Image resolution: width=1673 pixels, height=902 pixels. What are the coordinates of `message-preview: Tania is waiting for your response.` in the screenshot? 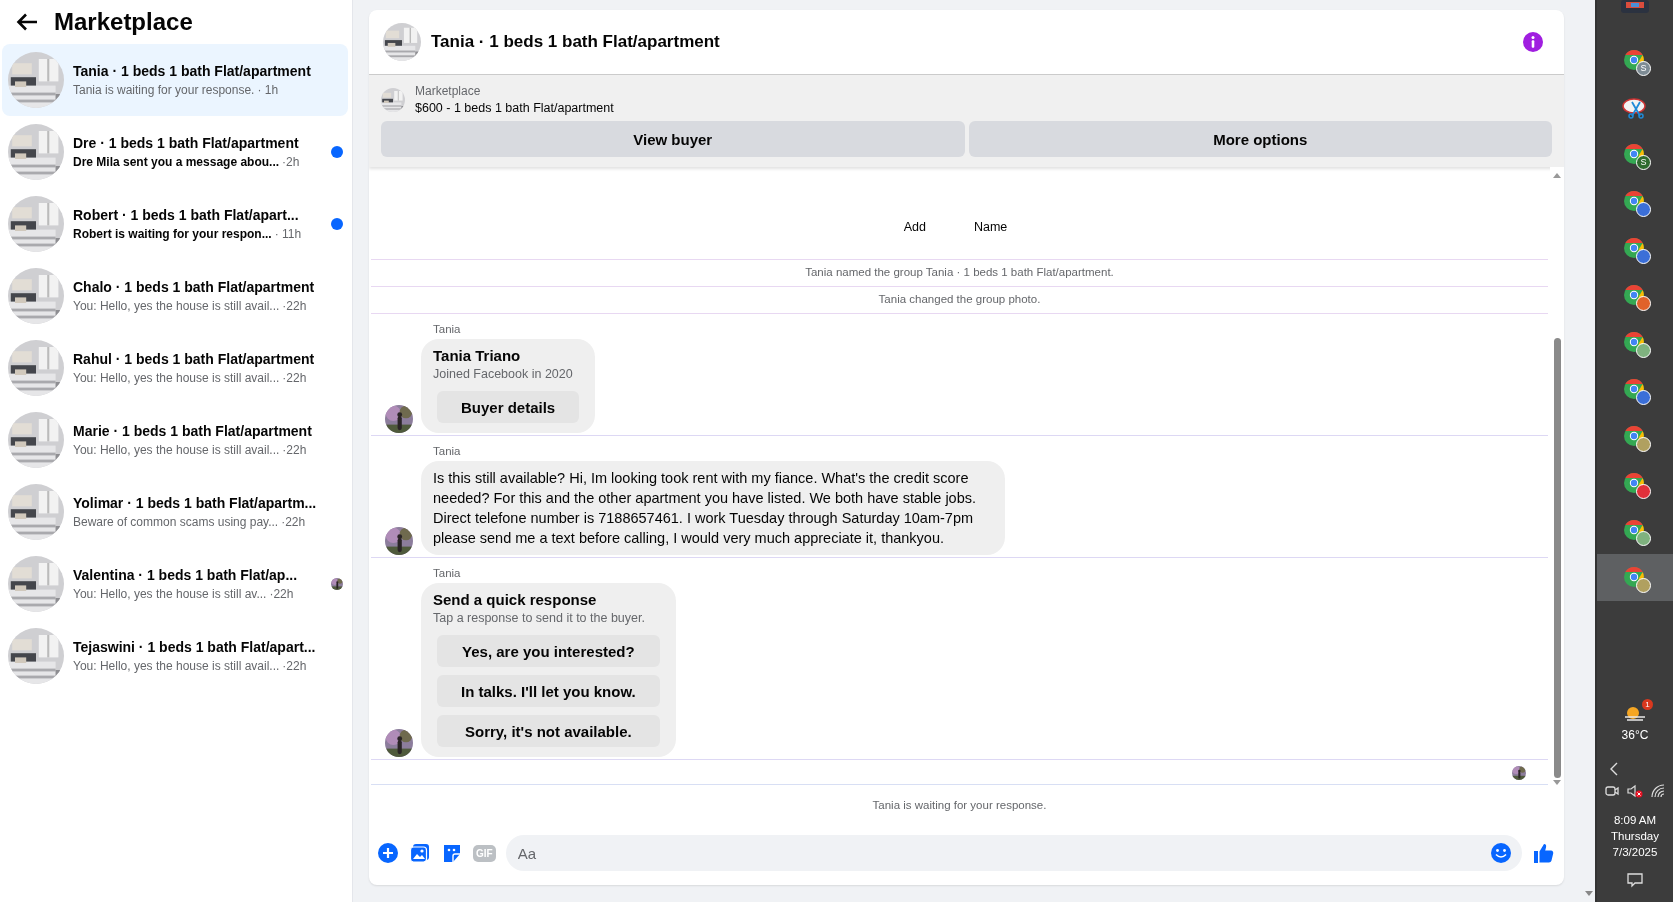 It's located at (164, 90).